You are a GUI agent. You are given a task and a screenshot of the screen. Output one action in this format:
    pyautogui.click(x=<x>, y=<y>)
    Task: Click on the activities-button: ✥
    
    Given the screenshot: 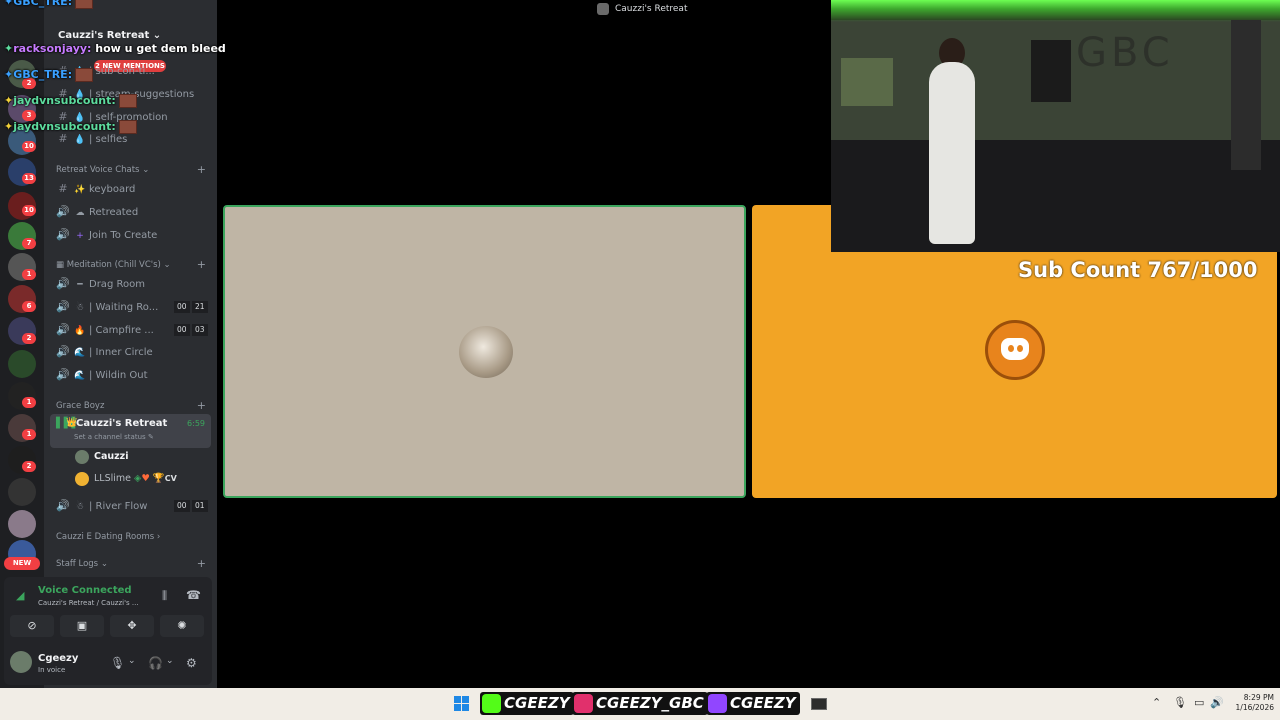 What is the action you would take?
    pyautogui.click(x=132, y=626)
    